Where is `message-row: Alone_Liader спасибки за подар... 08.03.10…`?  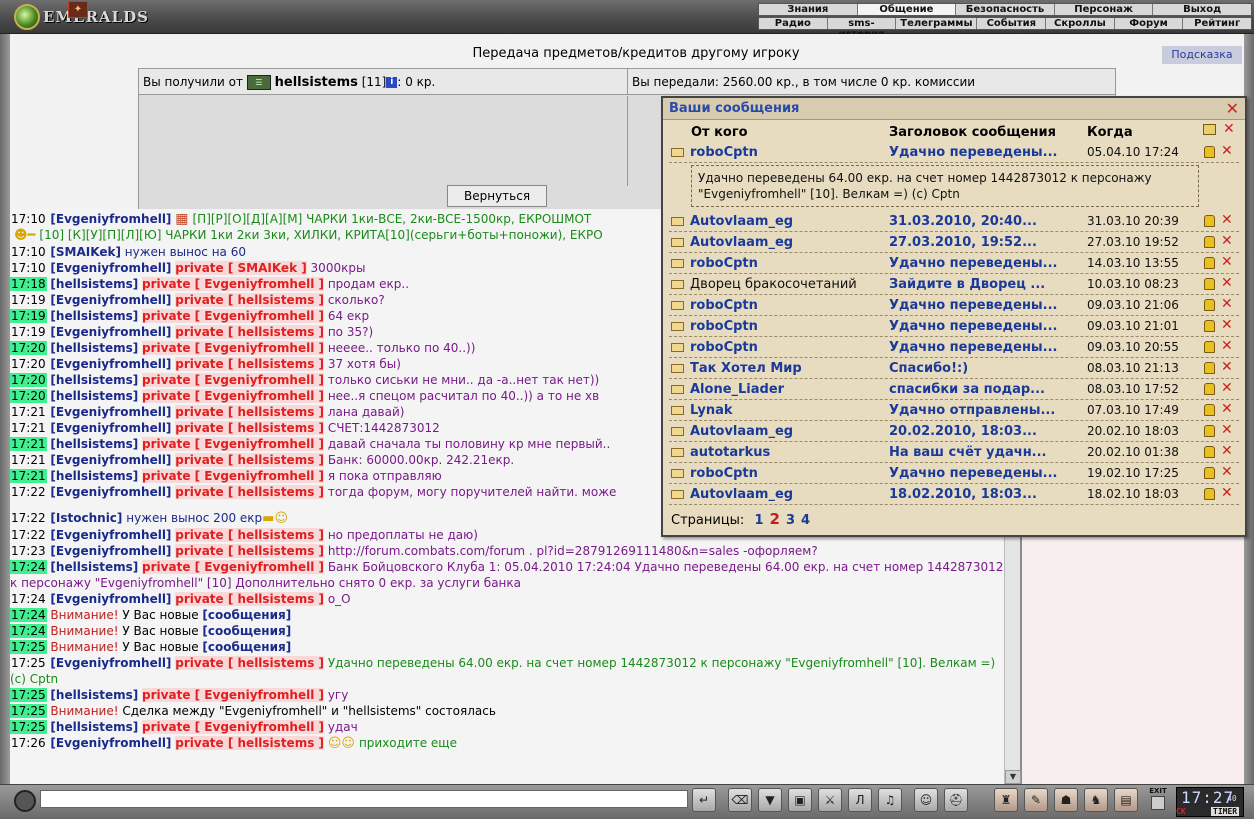
message-row: Alone_Liader спасибки за подар... 08.03.10… is located at coordinates (954, 389).